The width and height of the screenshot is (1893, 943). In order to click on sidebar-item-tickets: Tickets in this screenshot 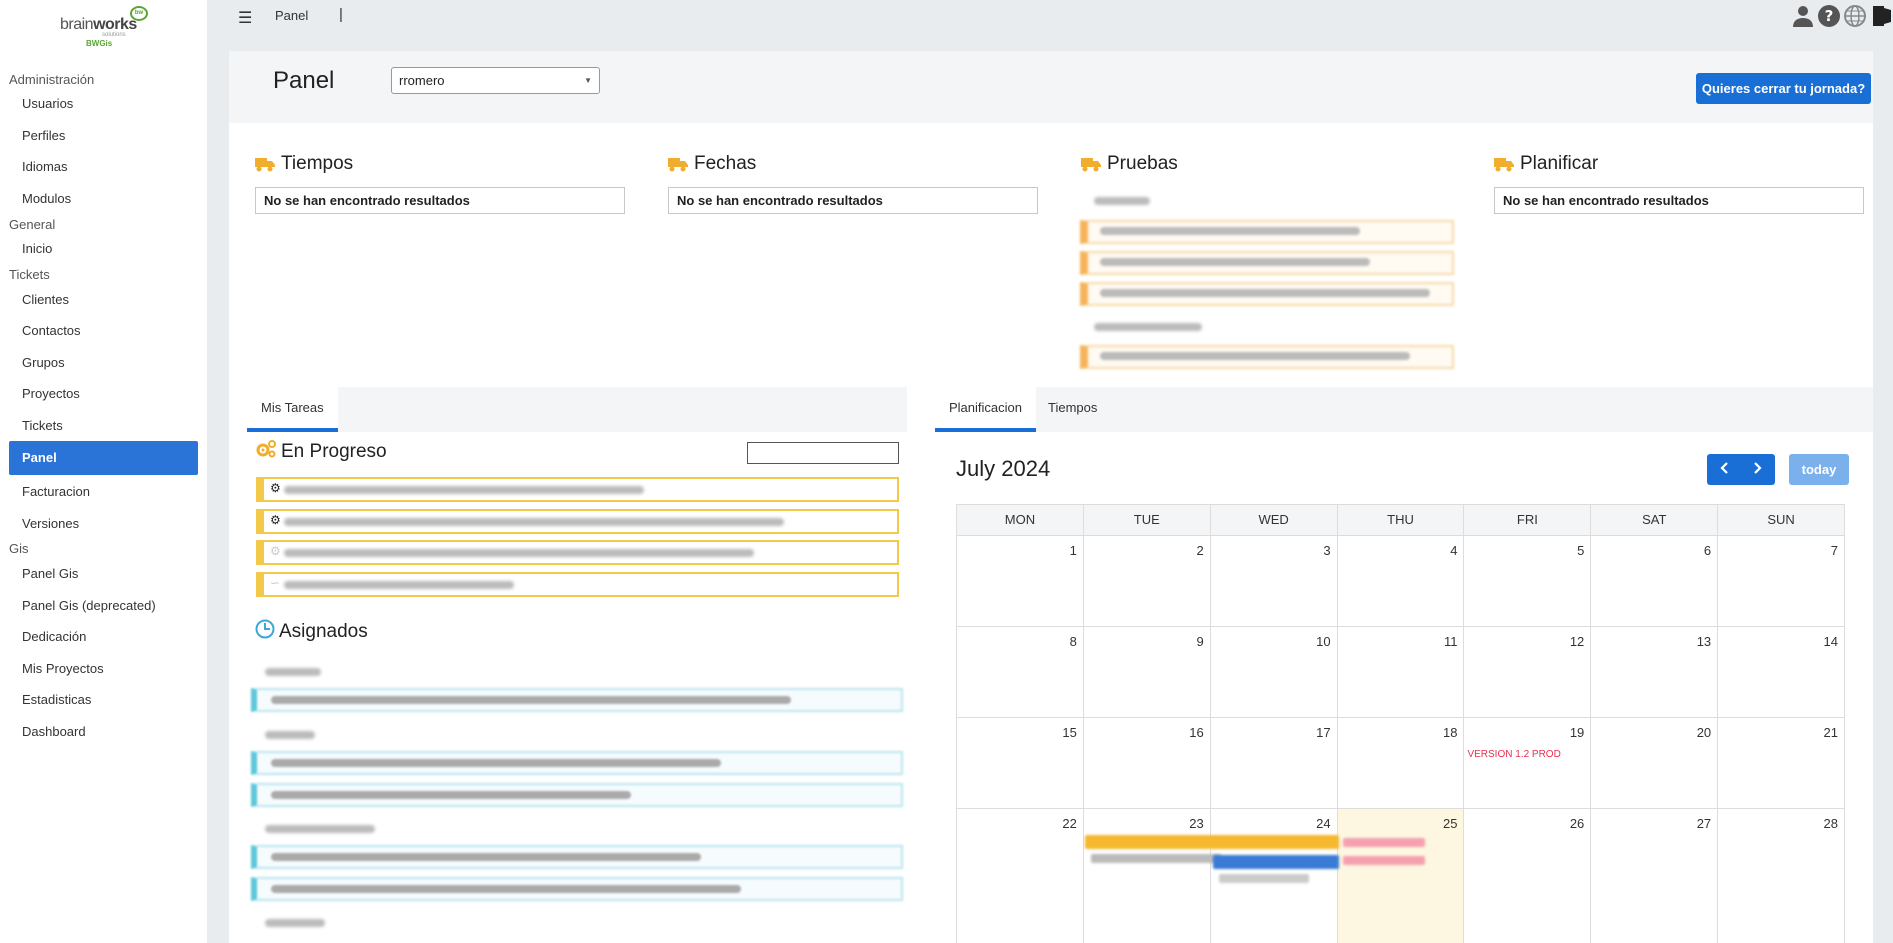, I will do `click(103, 426)`.